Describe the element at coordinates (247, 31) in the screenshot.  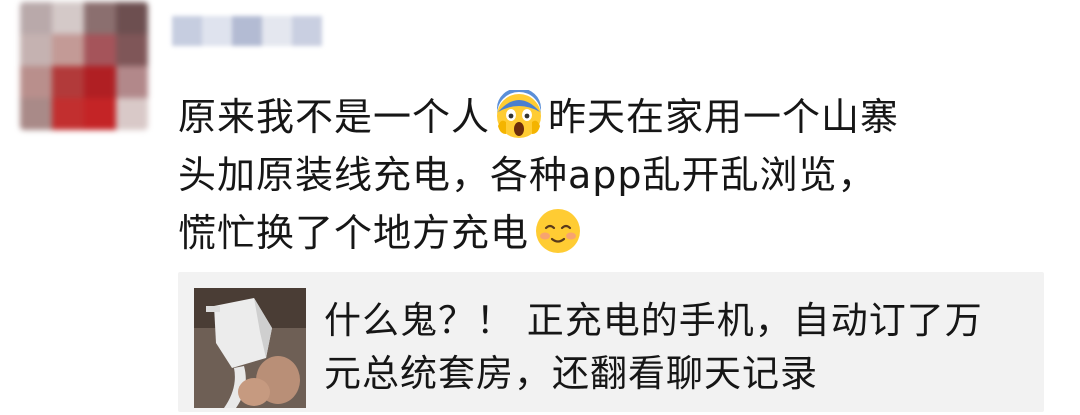
I see `nickname-blurred` at that location.